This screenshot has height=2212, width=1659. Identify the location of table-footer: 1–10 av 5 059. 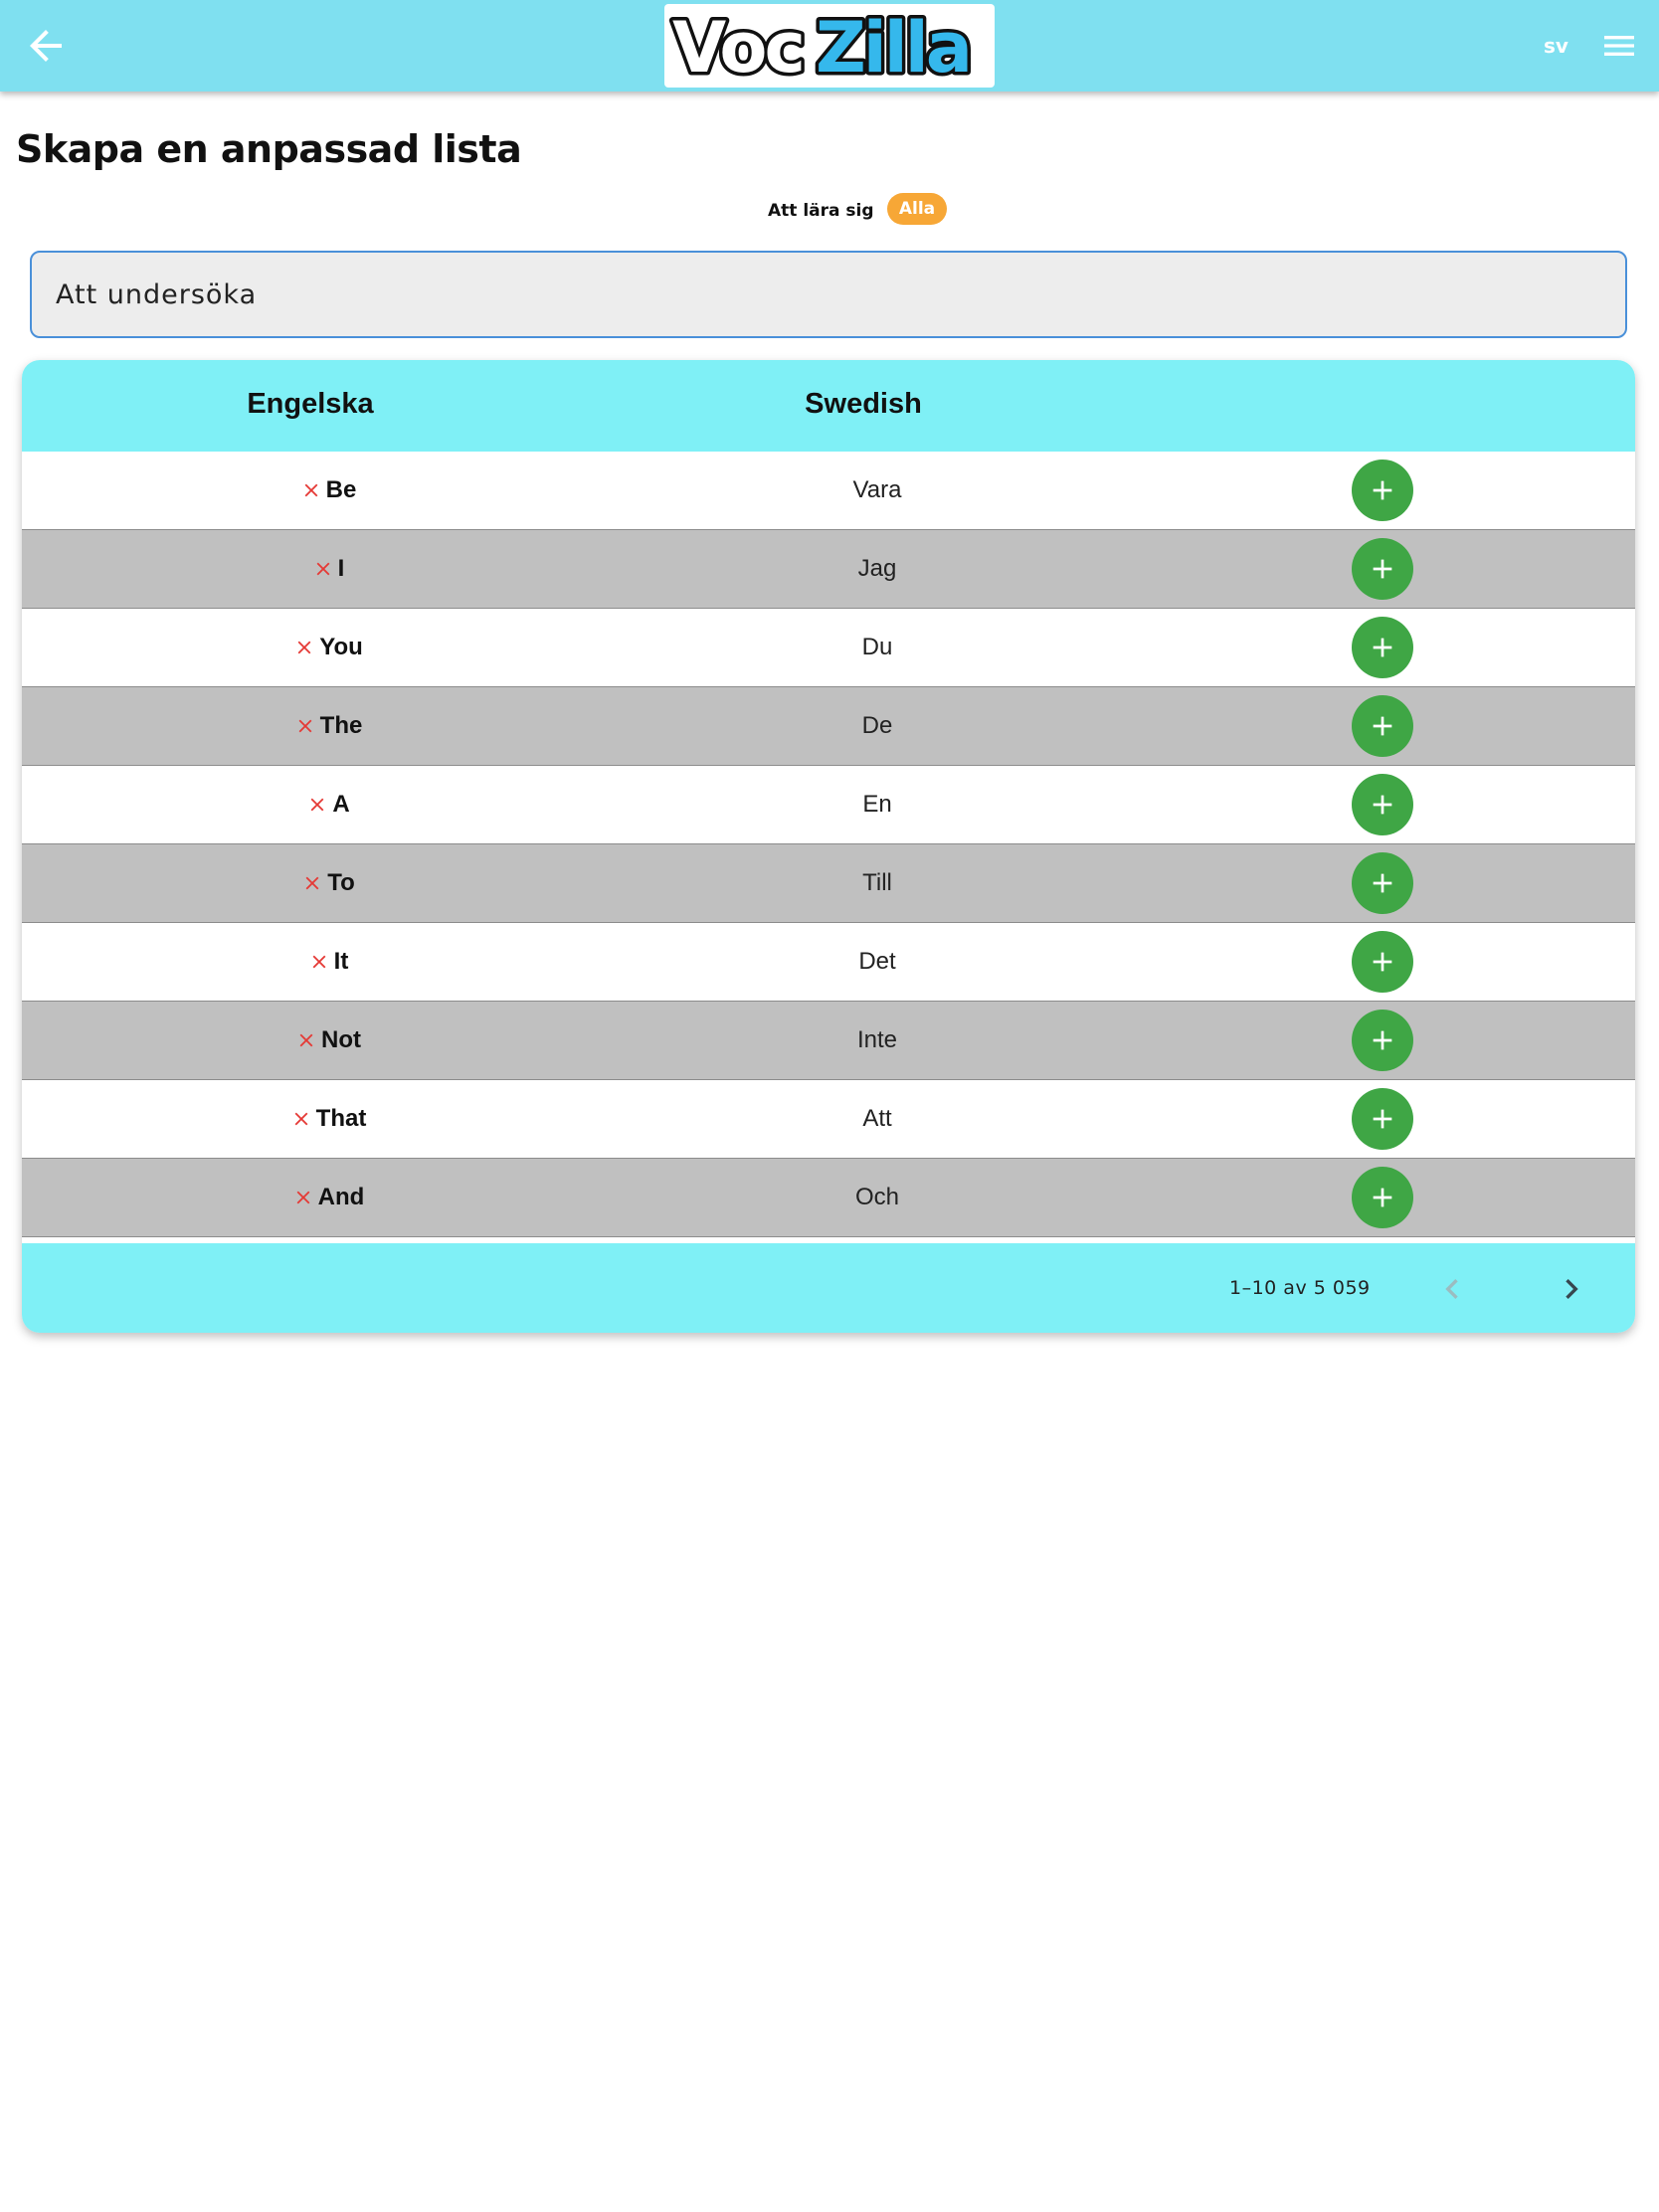
(828, 1288).